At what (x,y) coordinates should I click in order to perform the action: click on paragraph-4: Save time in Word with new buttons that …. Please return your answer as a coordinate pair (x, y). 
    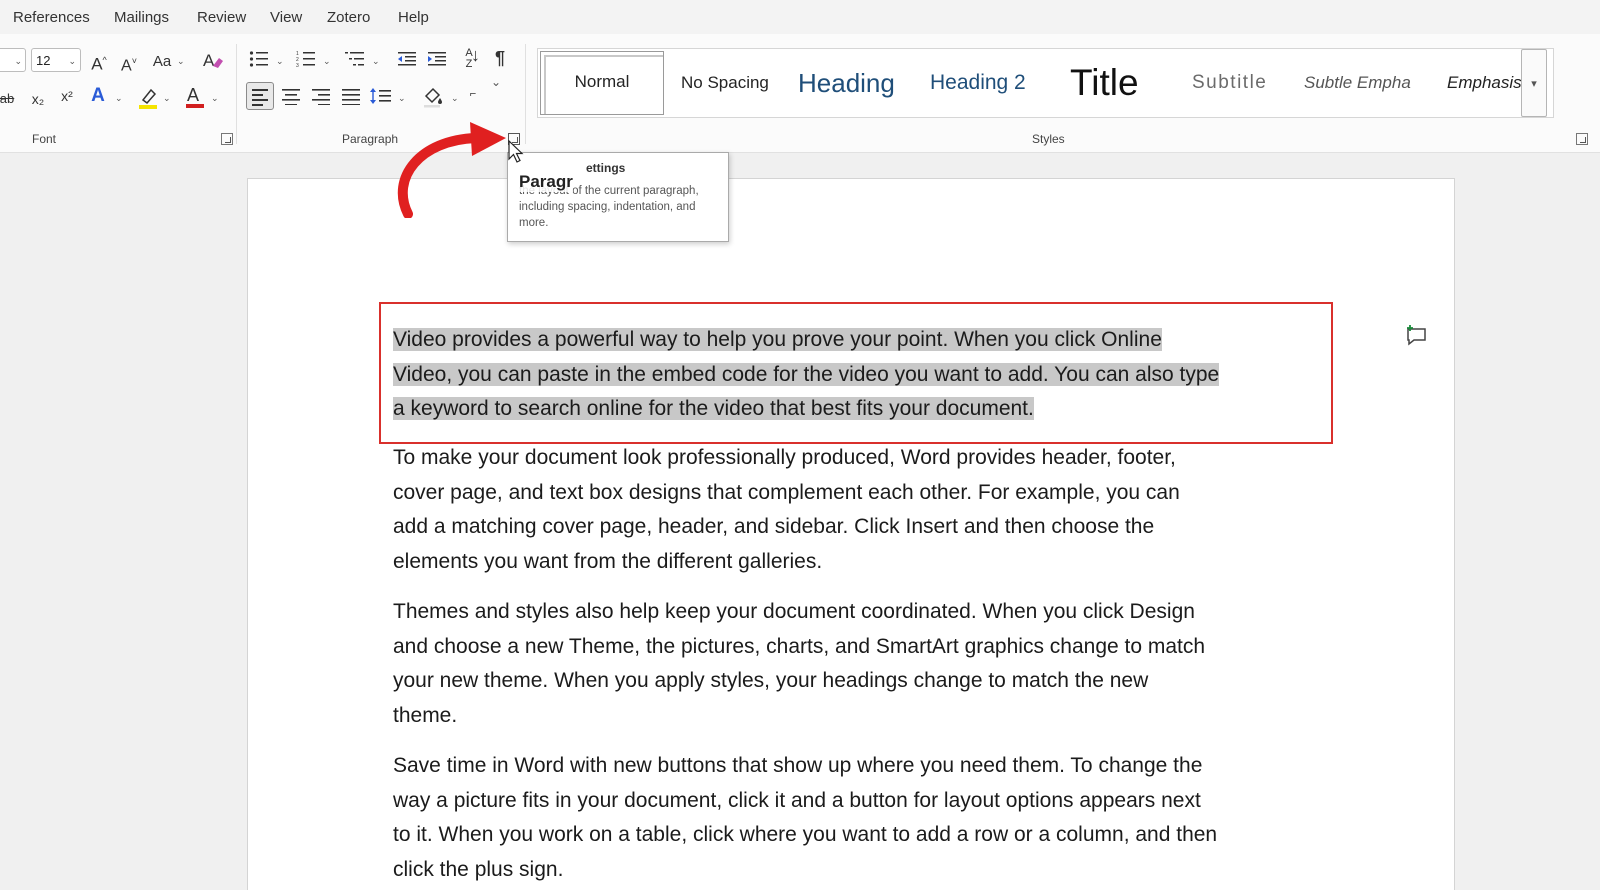
    Looking at the image, I should click on (863, 818).